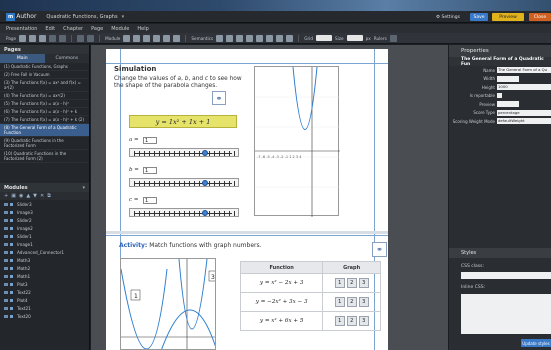 The image size is (551, 350). Describe the element at coordinates (91, 38) in the screenshot. I see `redo-icon` at that location.